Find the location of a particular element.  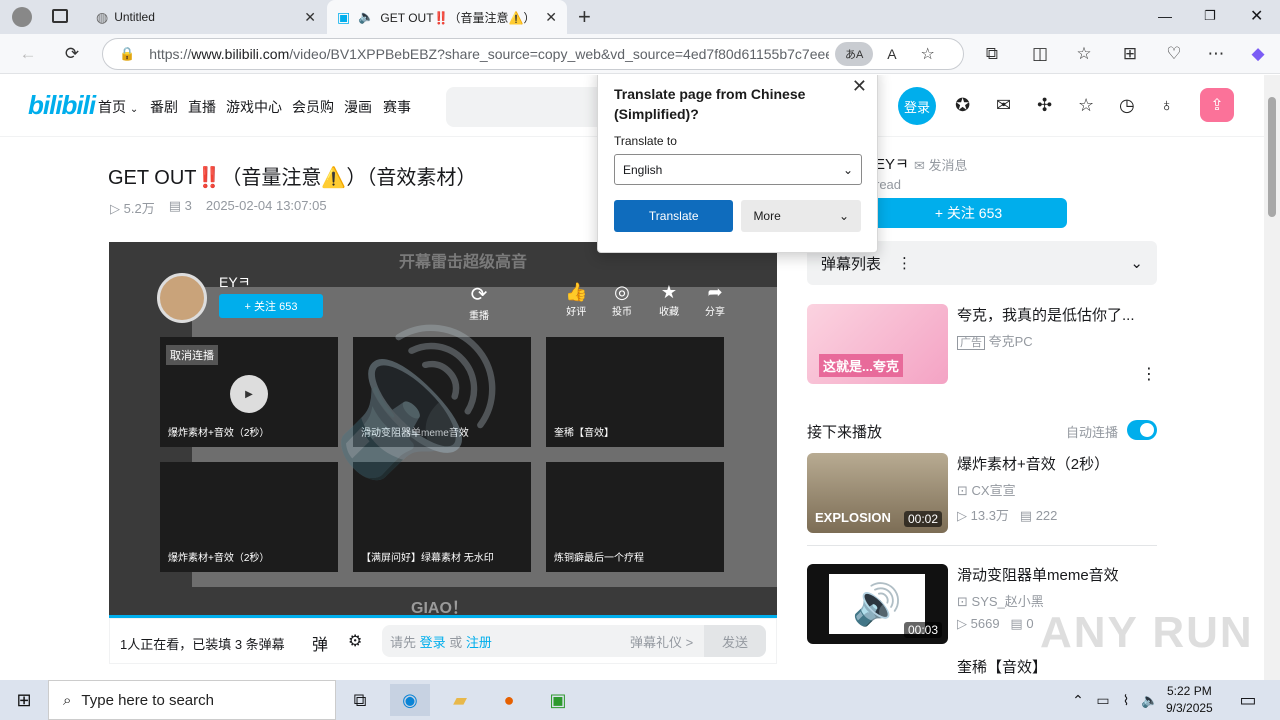

anyrun-watermark: ANY RUN is located at coordinates (1147, 632).